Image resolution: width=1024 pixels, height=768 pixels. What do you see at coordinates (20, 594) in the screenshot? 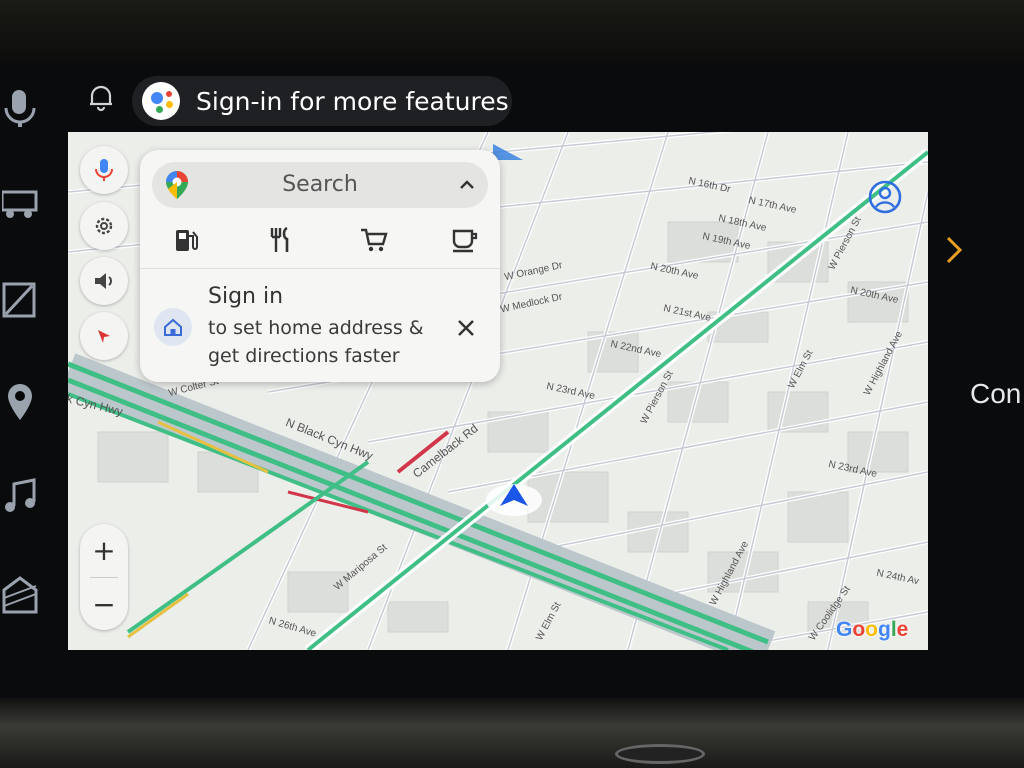
I see `apps-grid-icon` at bounding box center [20, 594].